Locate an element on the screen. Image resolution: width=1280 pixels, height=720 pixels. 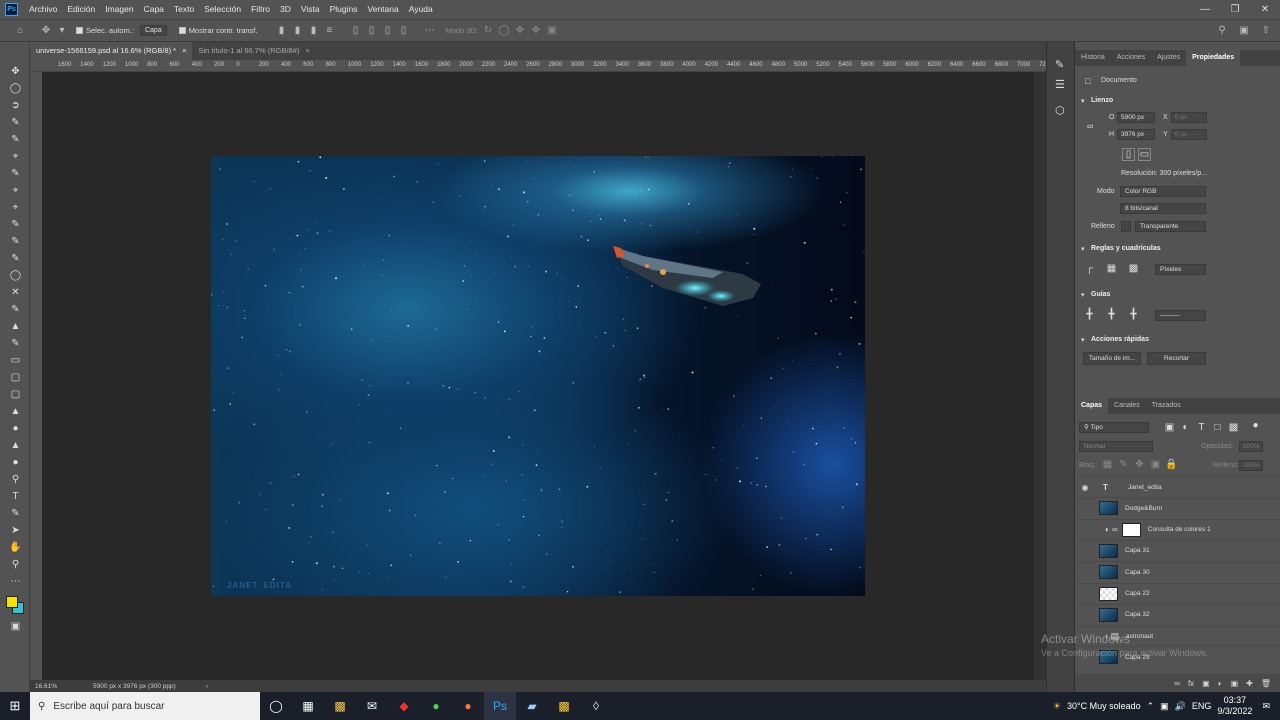
file-explorer-icon: ▩ is located at coordinates (340, 706).